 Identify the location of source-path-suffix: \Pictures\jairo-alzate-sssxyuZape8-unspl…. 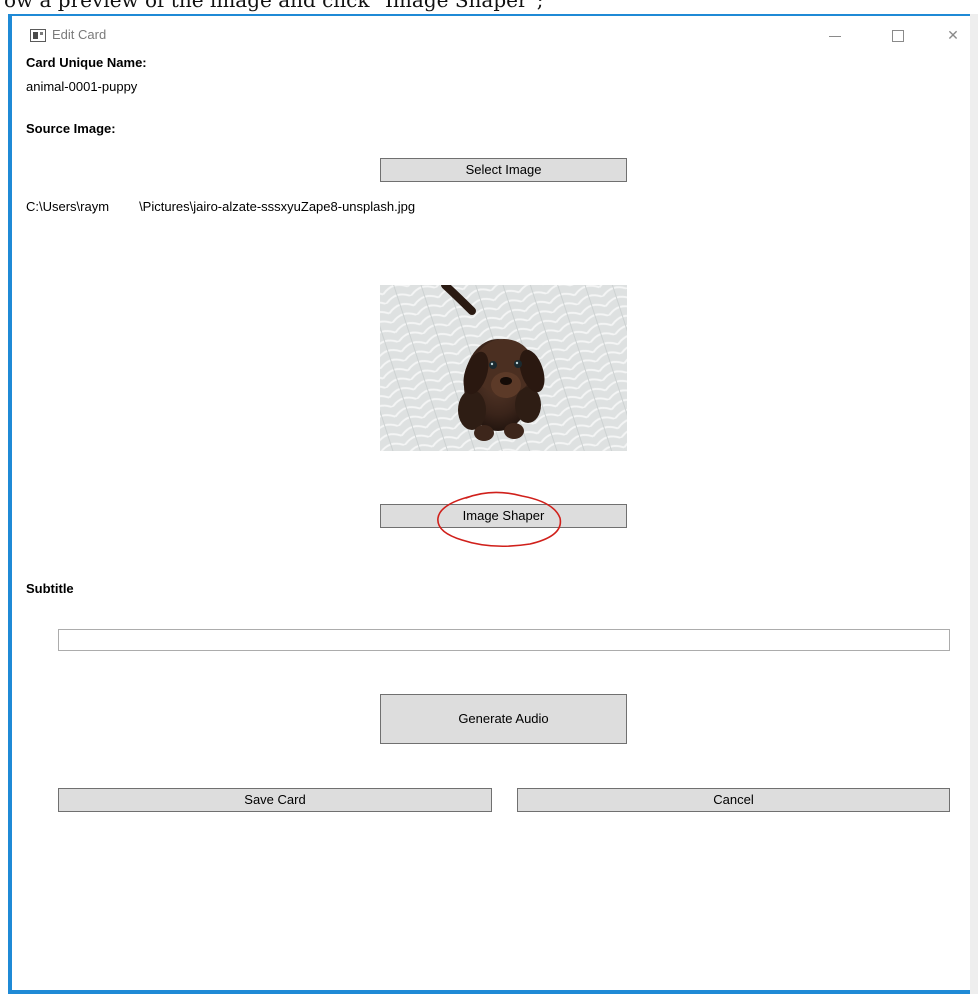
(277, 206).